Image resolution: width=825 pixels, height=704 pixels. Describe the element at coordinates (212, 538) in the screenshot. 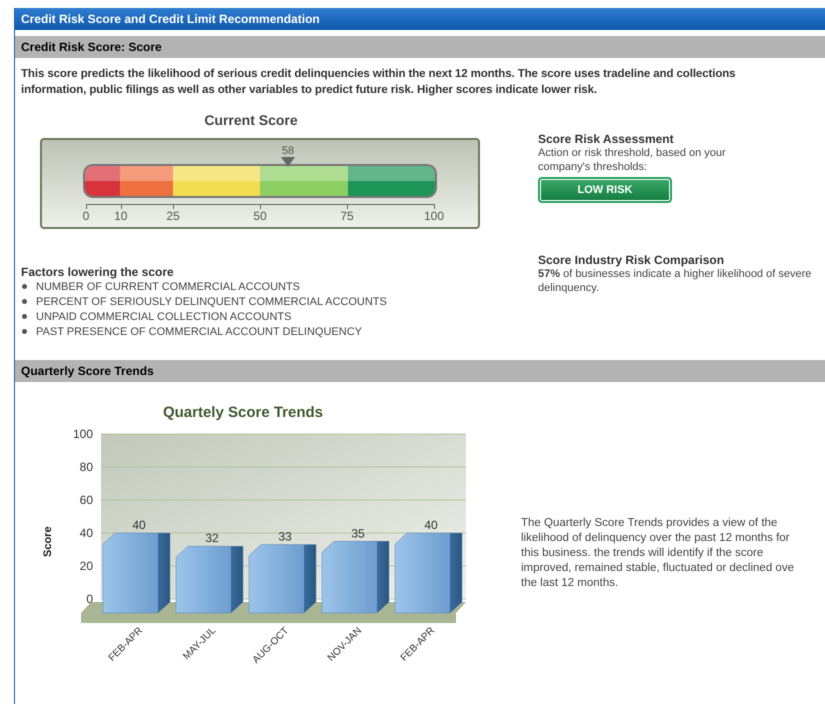

I see `data-label: 32` at that location.